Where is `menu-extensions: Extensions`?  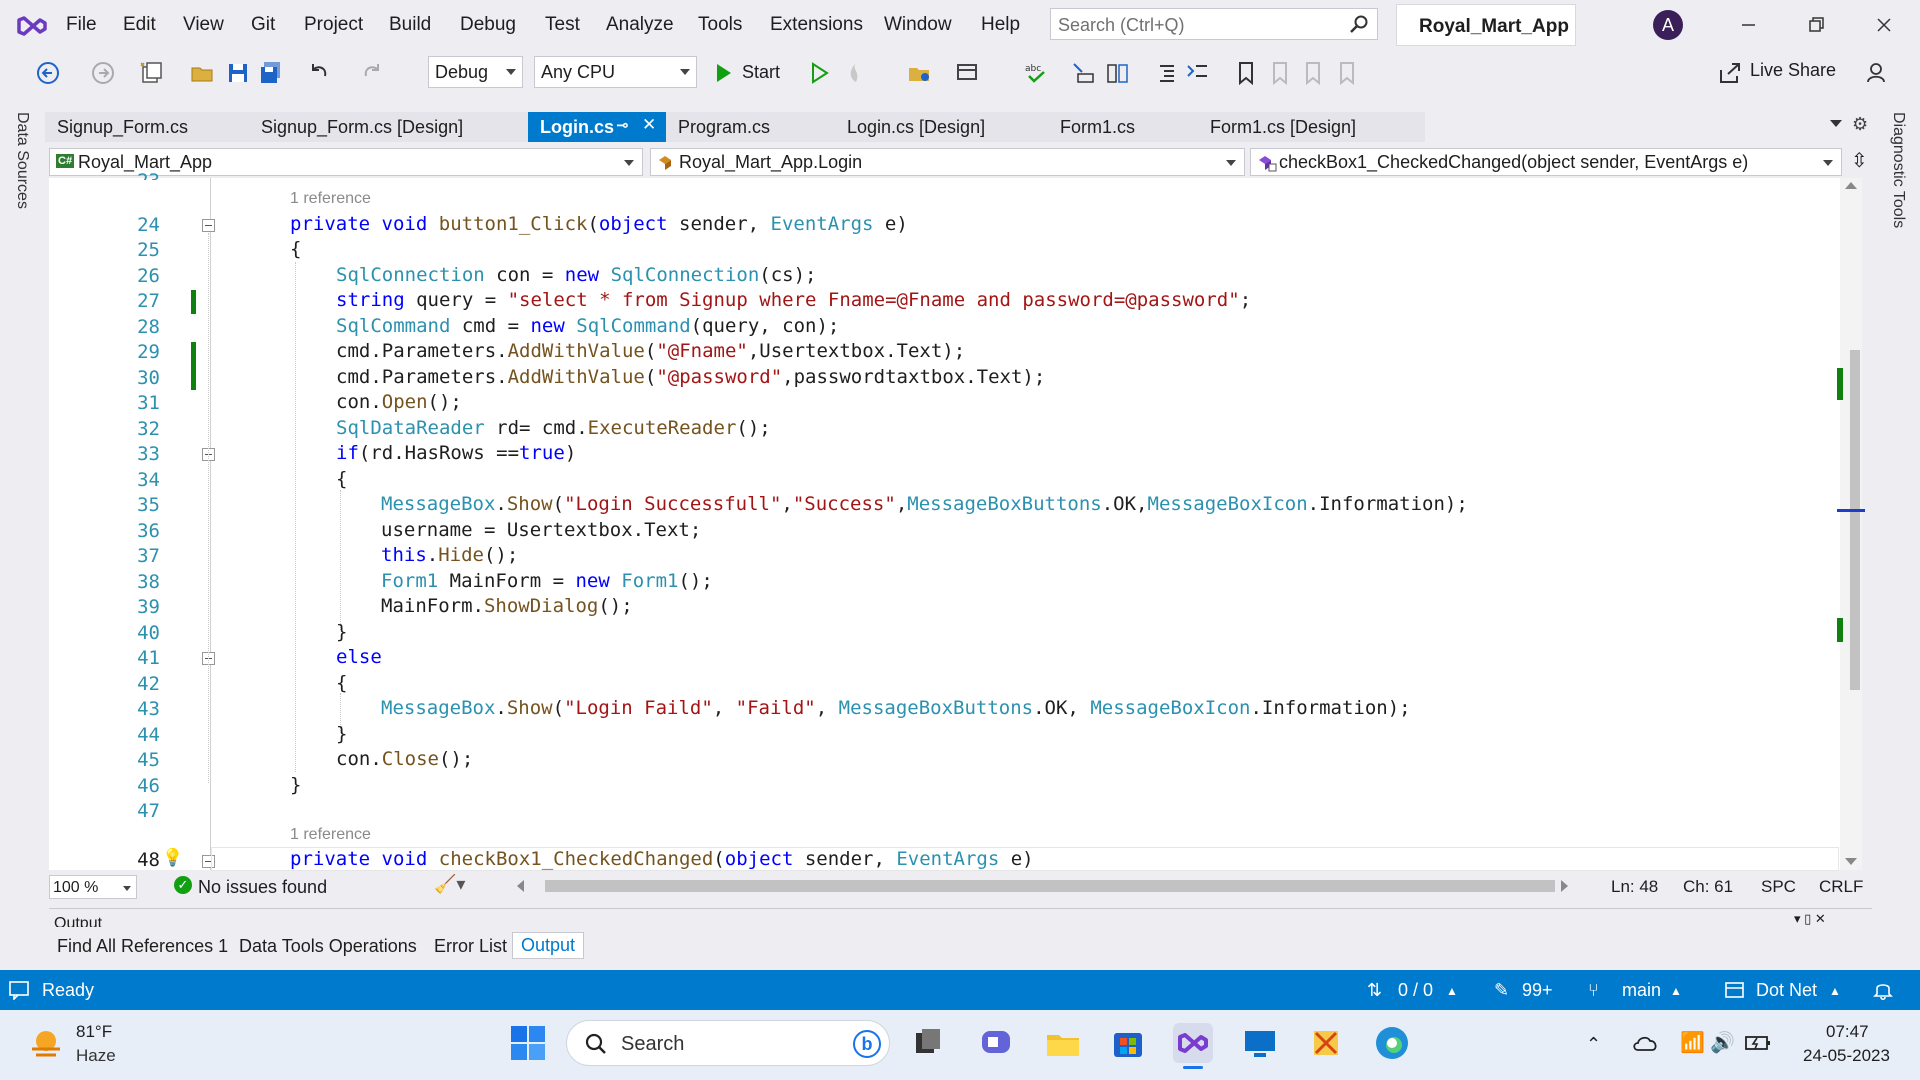
menu-extensions: Extensions is located at coordinates (816, 25).